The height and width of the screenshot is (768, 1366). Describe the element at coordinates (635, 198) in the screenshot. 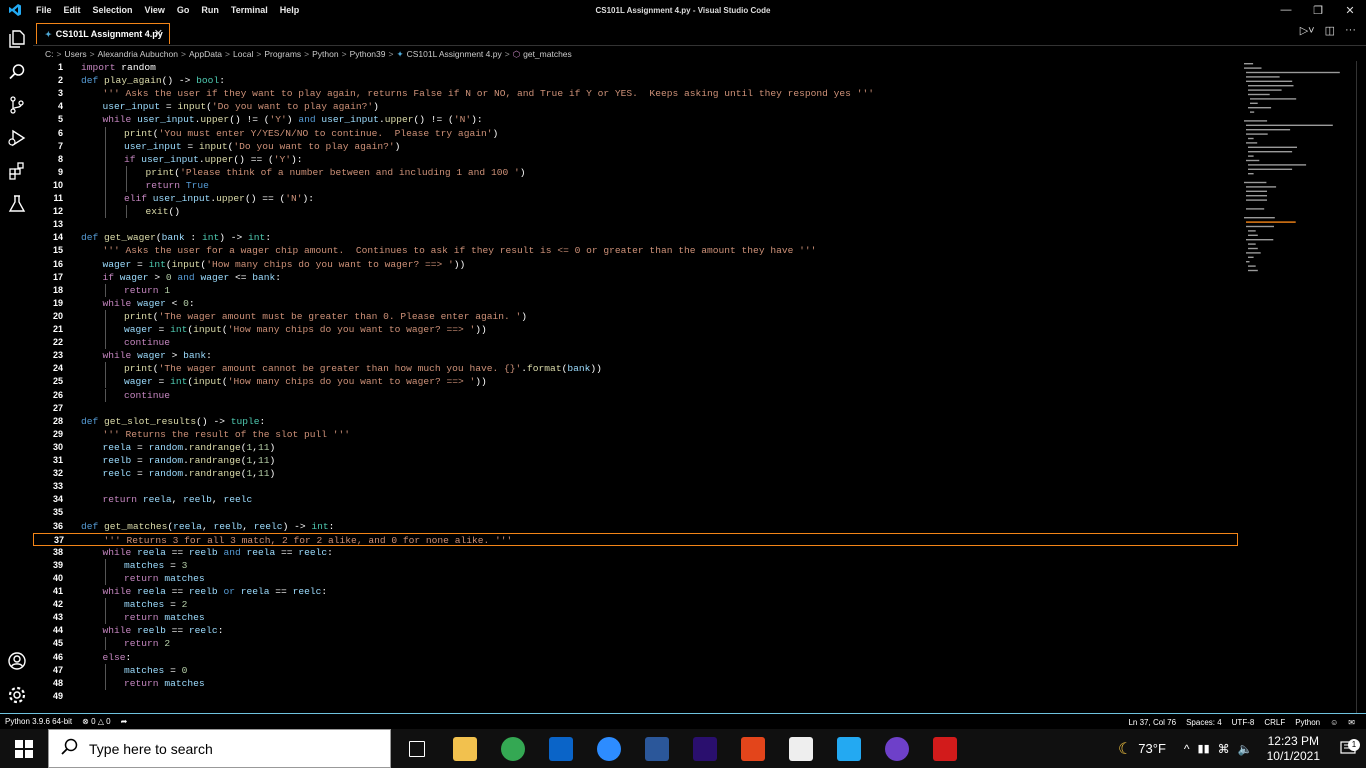

I see `code-line: 11 elif user_input.upper() == ('N'):` at that location.